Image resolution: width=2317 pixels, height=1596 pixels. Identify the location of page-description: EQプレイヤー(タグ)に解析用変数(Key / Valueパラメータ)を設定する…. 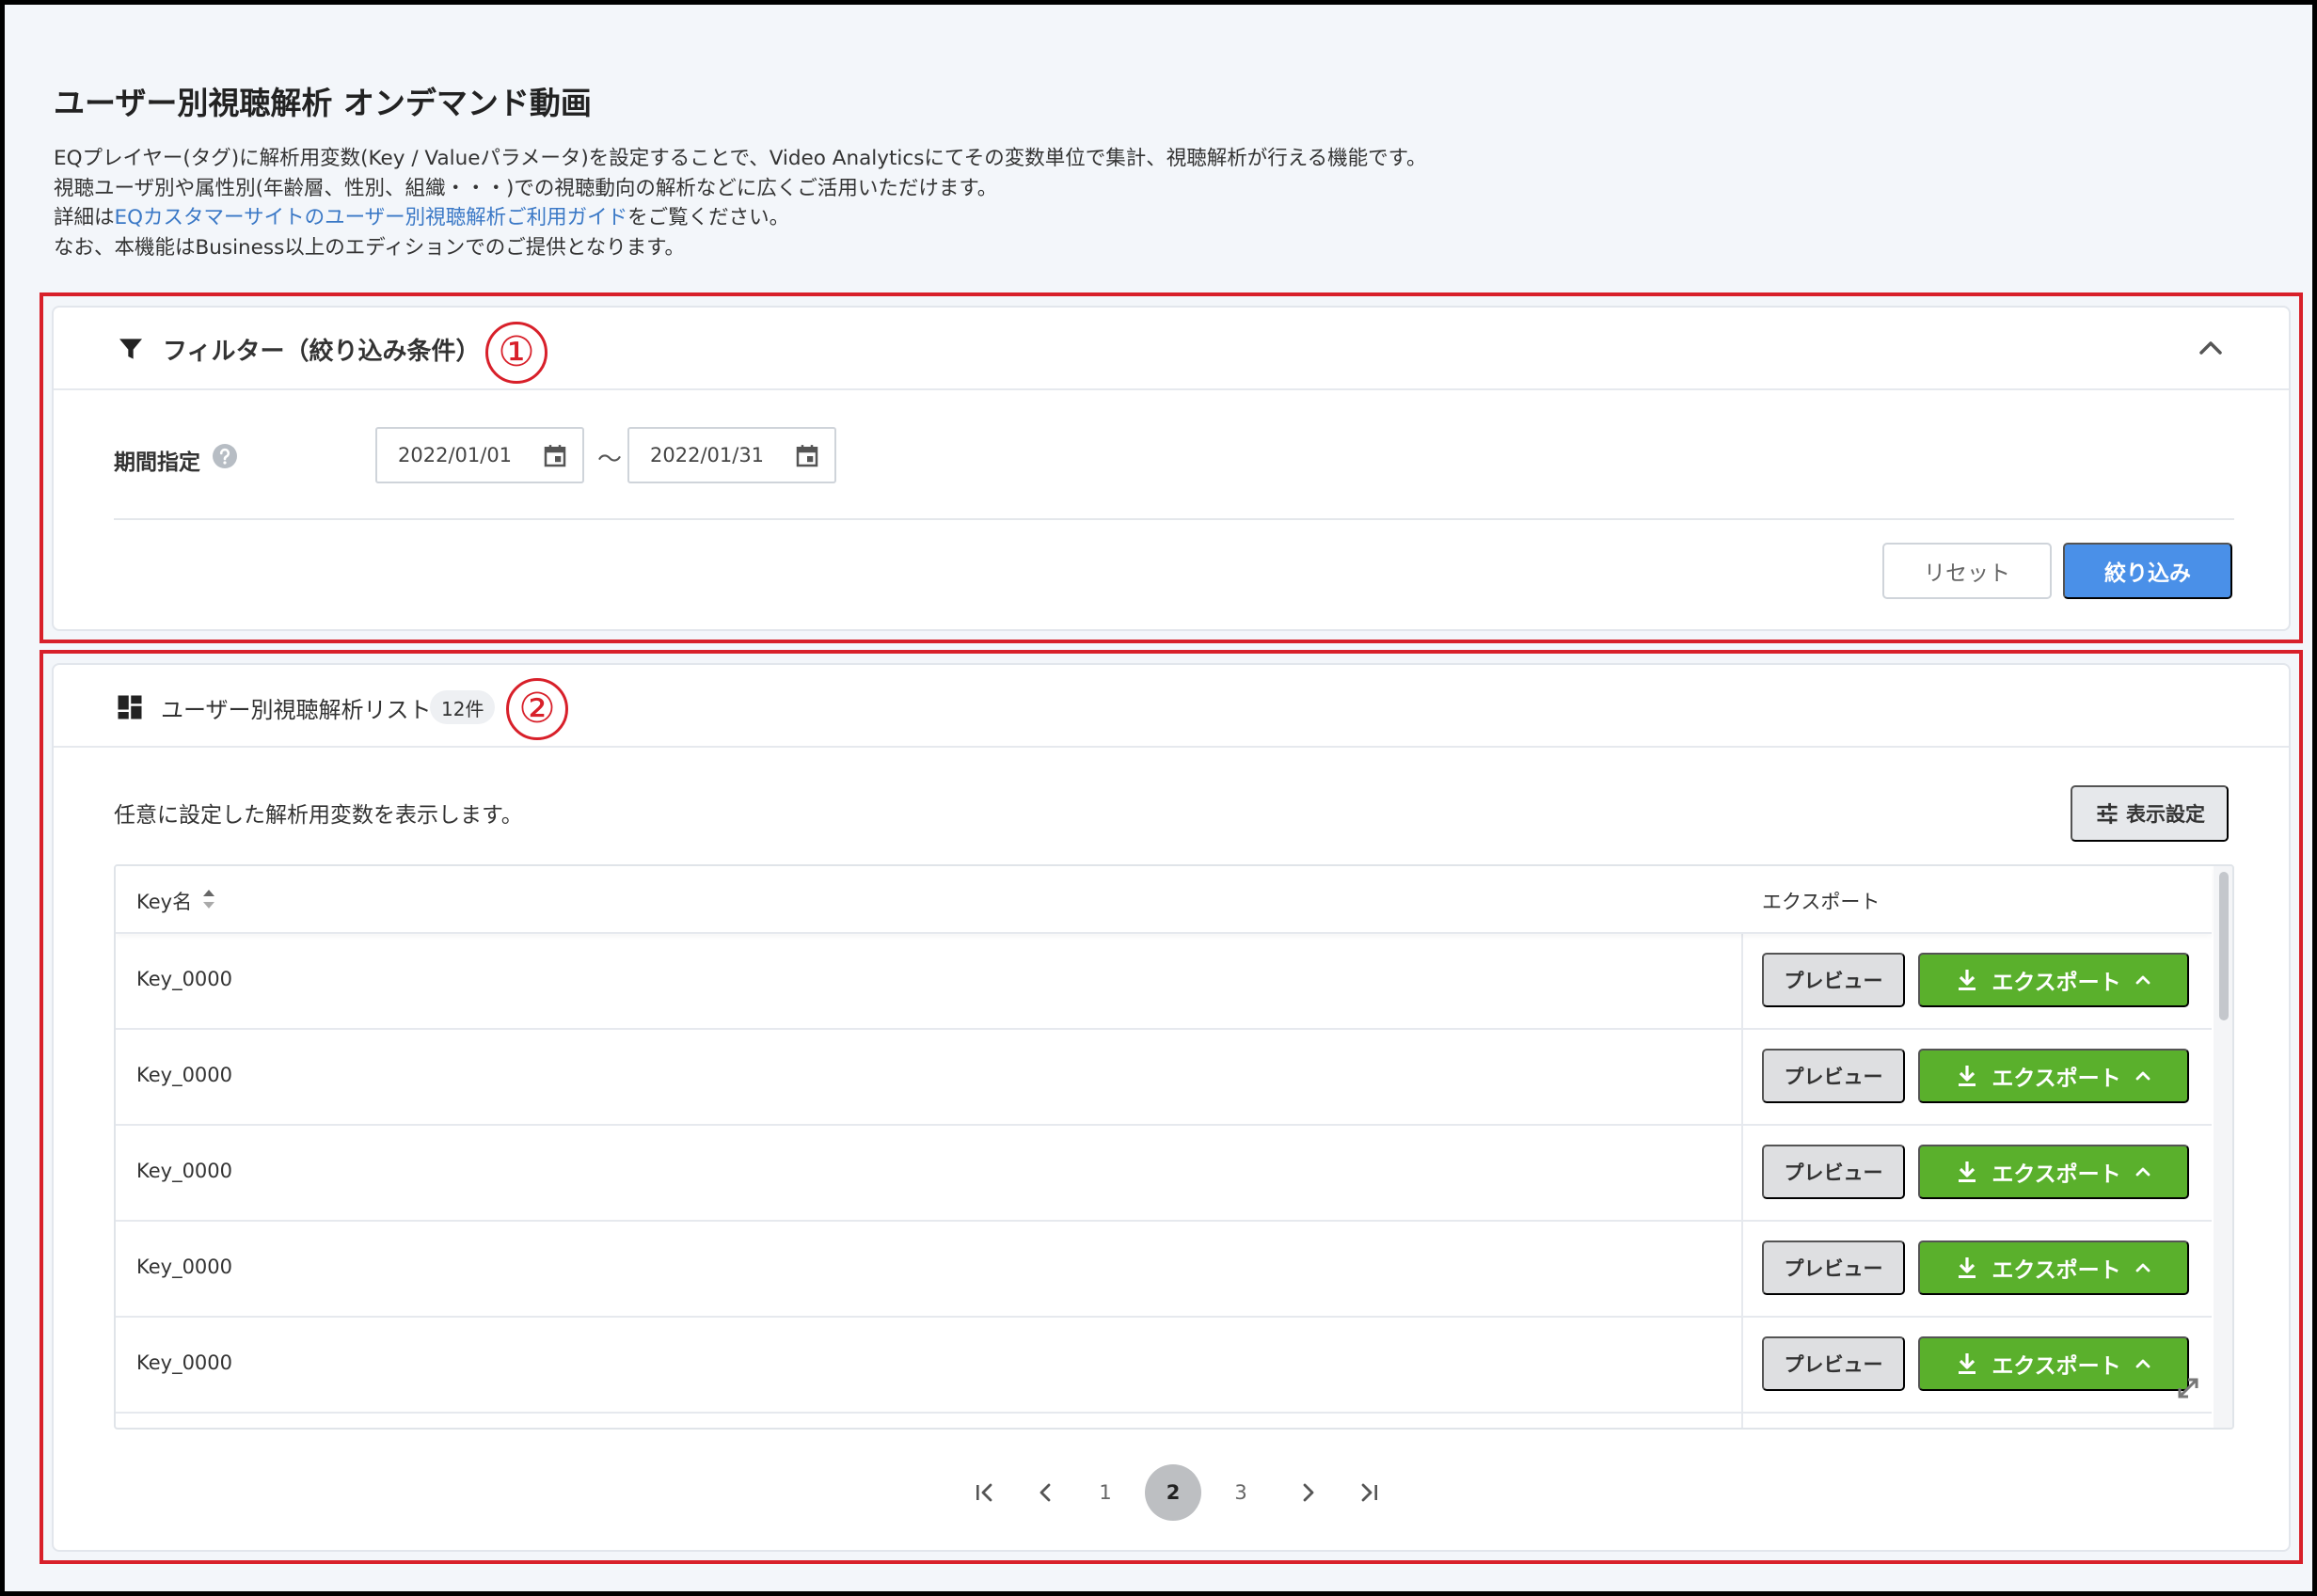
(740, 203).